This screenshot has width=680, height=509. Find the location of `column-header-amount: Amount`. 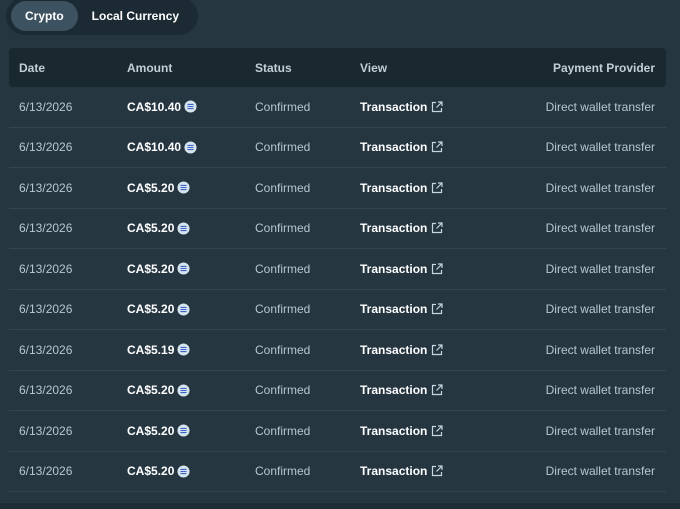

column-header-amount: Amount is located at coordinates (150, 67).